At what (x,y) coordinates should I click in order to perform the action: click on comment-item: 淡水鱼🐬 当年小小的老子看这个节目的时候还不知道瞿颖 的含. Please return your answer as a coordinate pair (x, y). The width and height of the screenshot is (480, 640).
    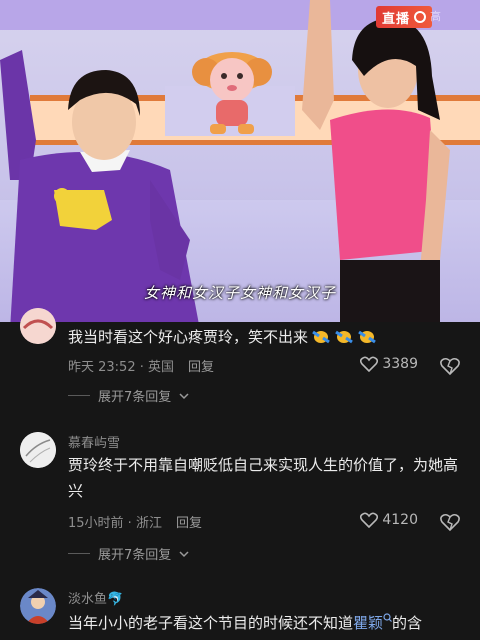
    Looking at the image, I should click on (240, 611).